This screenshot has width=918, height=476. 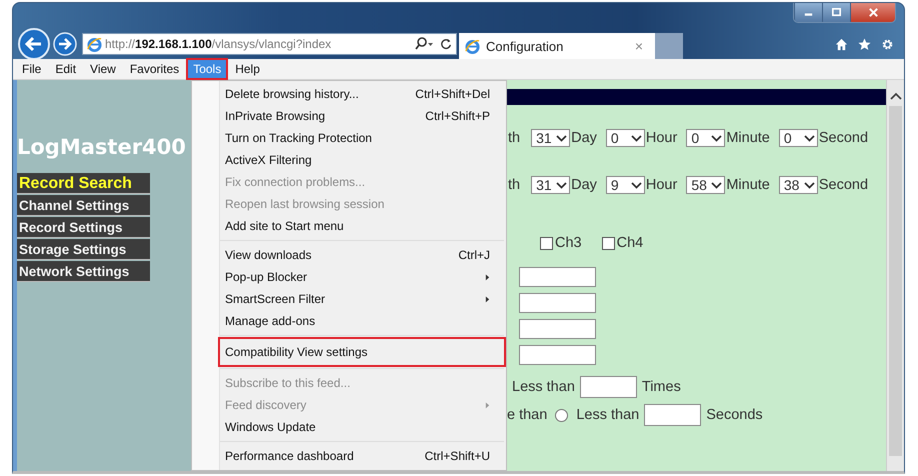 I want to click on scroll-up-icon, so click(x=896, y=96).